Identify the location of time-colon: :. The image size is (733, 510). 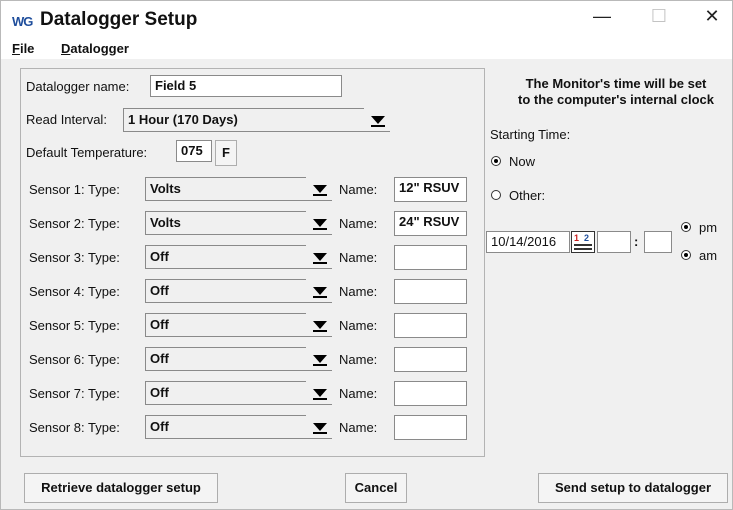
(636, 241).